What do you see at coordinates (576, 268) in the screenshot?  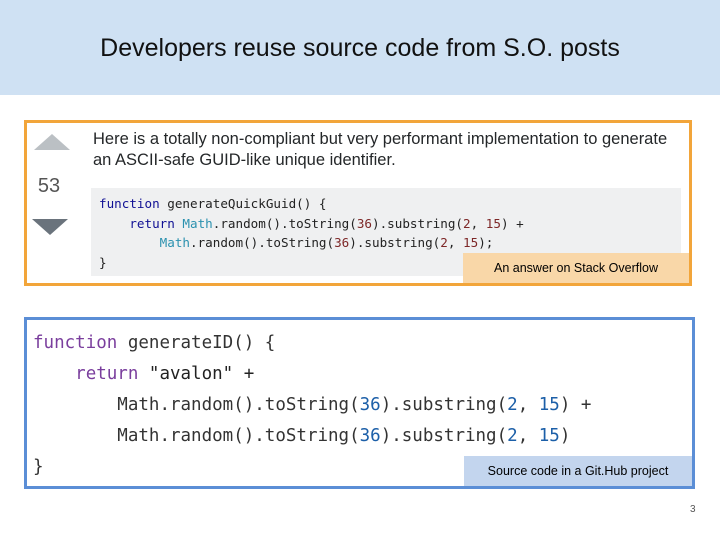 I see `stackoverflow-caption: An answer on Stack Overflow` at bounding box center [576, 268].